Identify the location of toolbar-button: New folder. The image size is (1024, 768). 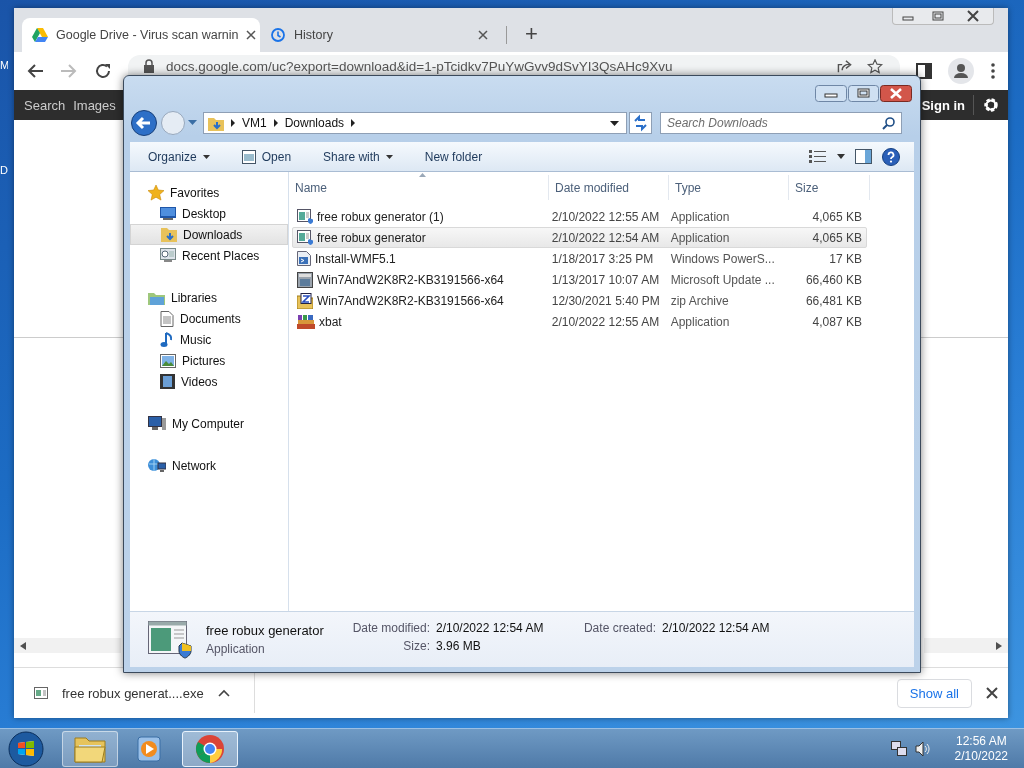
(453, 156).